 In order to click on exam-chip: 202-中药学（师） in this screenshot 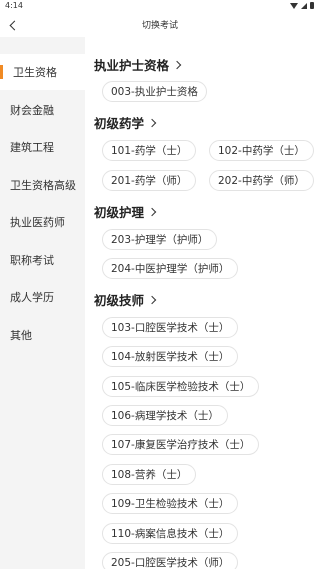, I will do `click(261, 180)`.